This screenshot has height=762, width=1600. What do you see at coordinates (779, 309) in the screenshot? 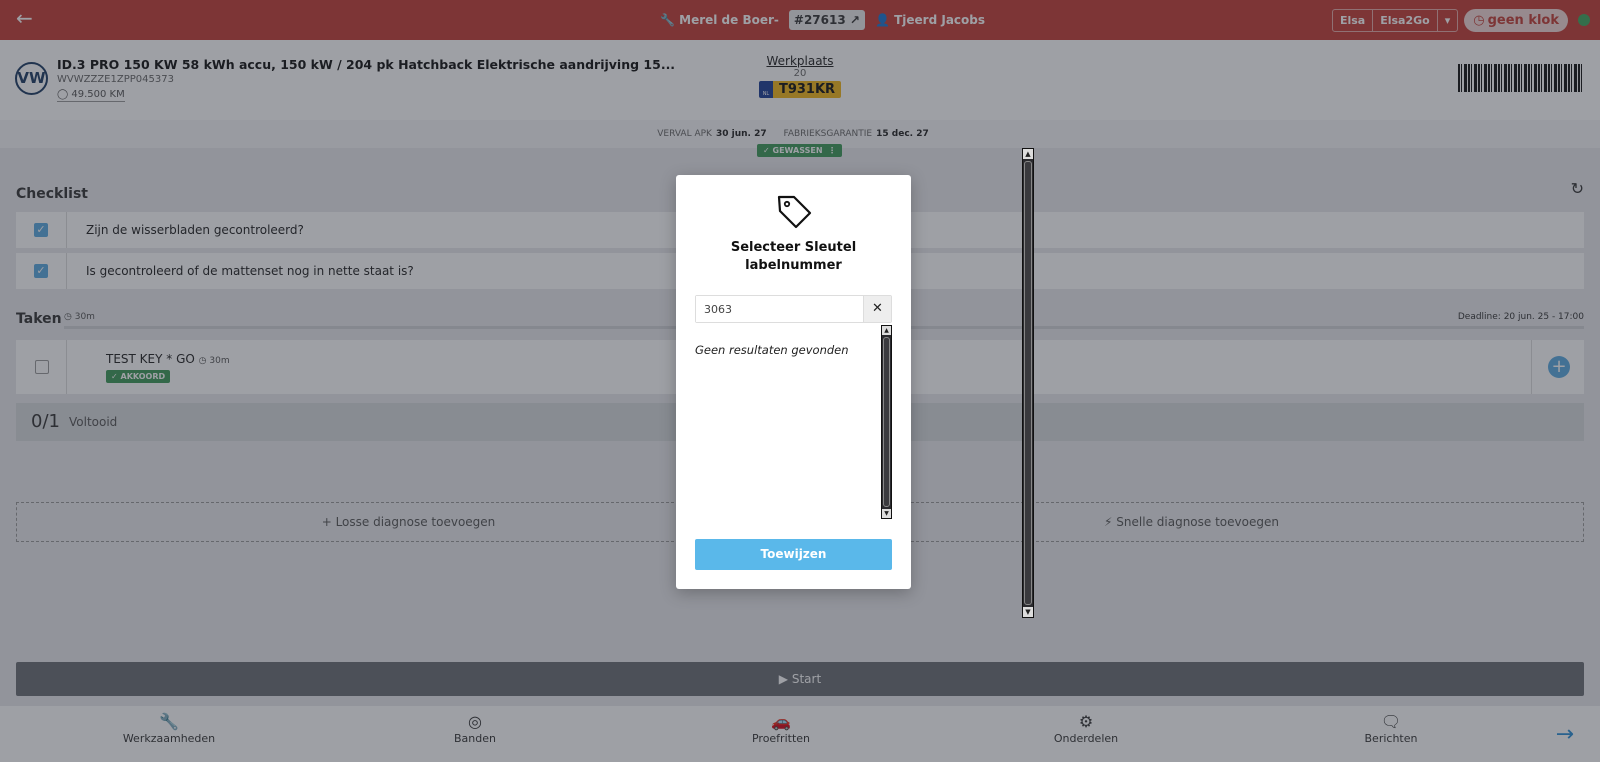
I see `key-label-search-input` at bounding box center [779, 309].